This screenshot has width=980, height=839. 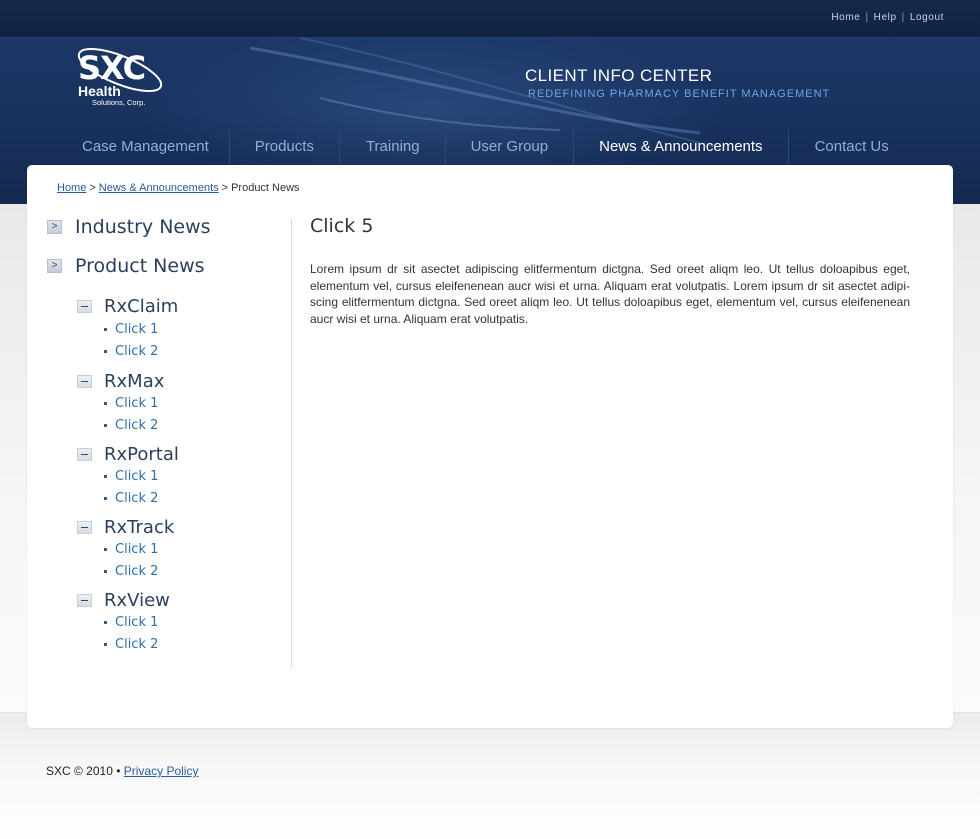 I want to click on sidebar-item-industry-news: > Industry News, so click(x=167, y=227).